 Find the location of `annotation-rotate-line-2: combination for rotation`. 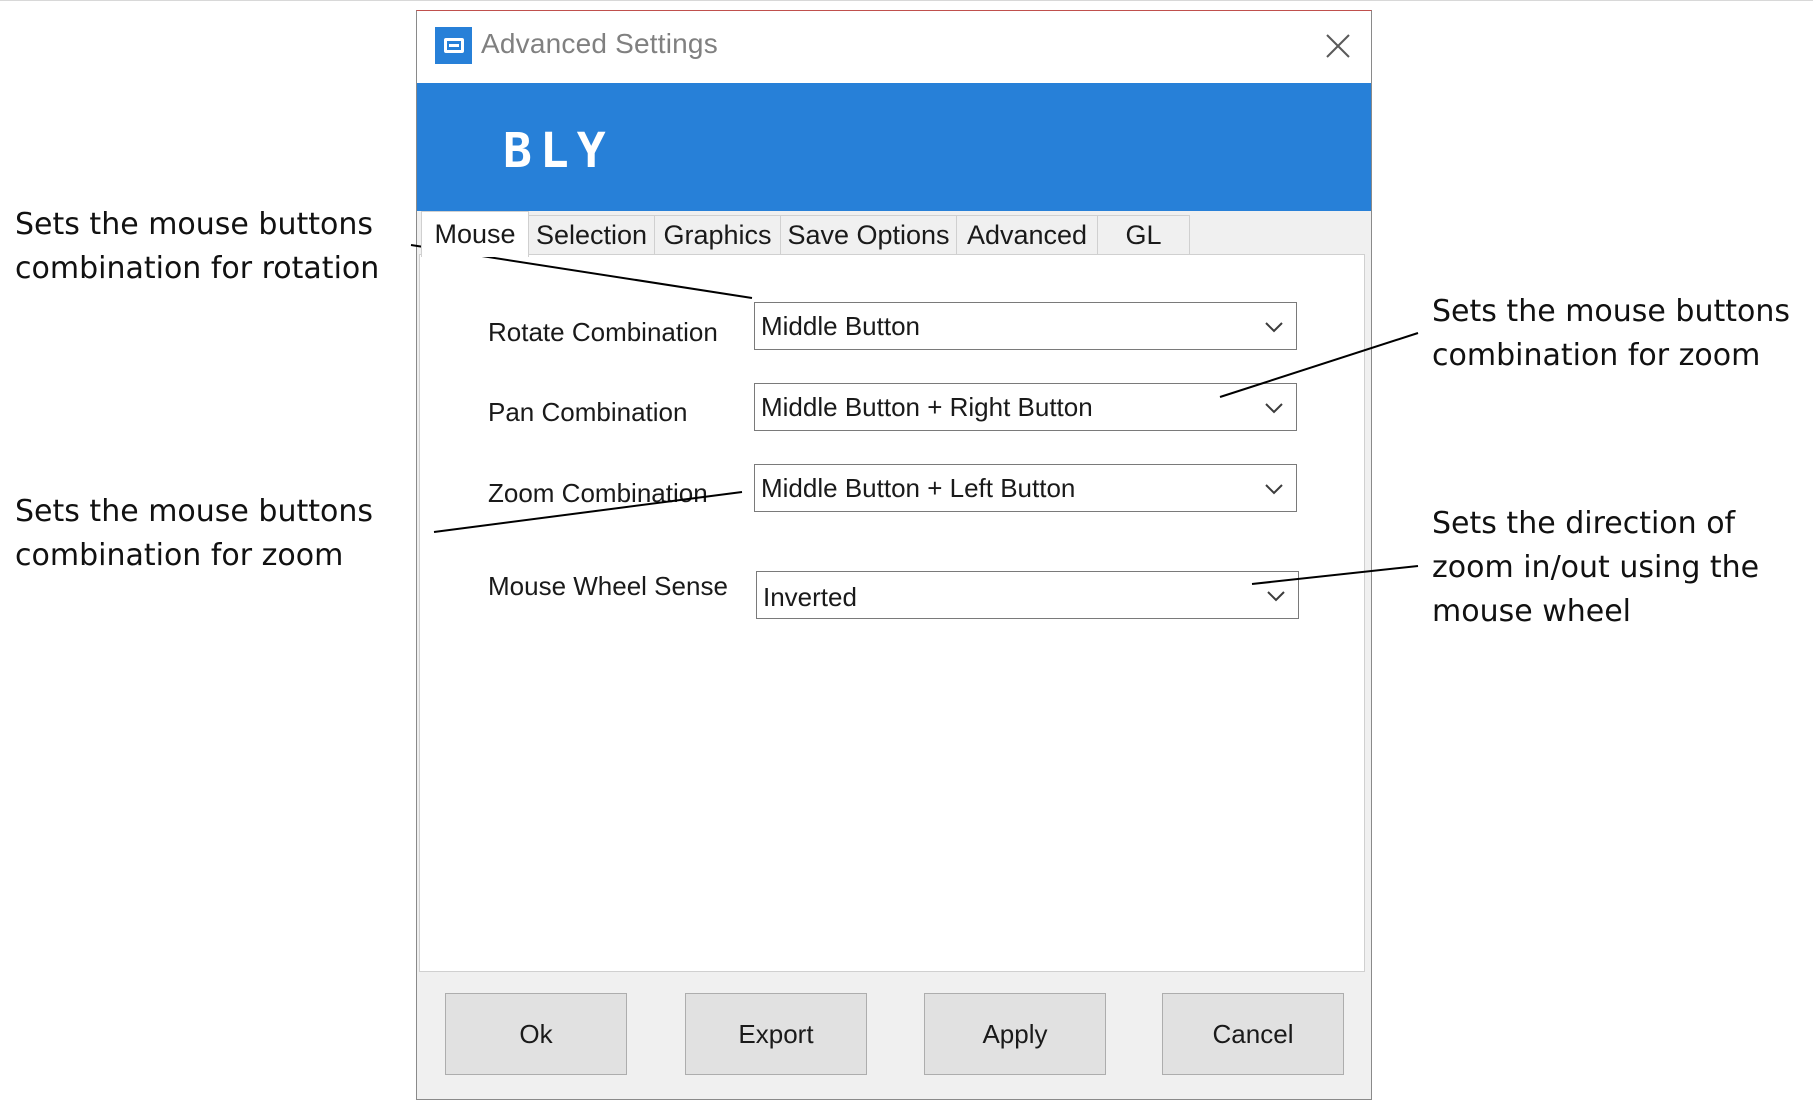

annotation-rotate-line-2: combination for rotation is located at coordinates (197, 268).